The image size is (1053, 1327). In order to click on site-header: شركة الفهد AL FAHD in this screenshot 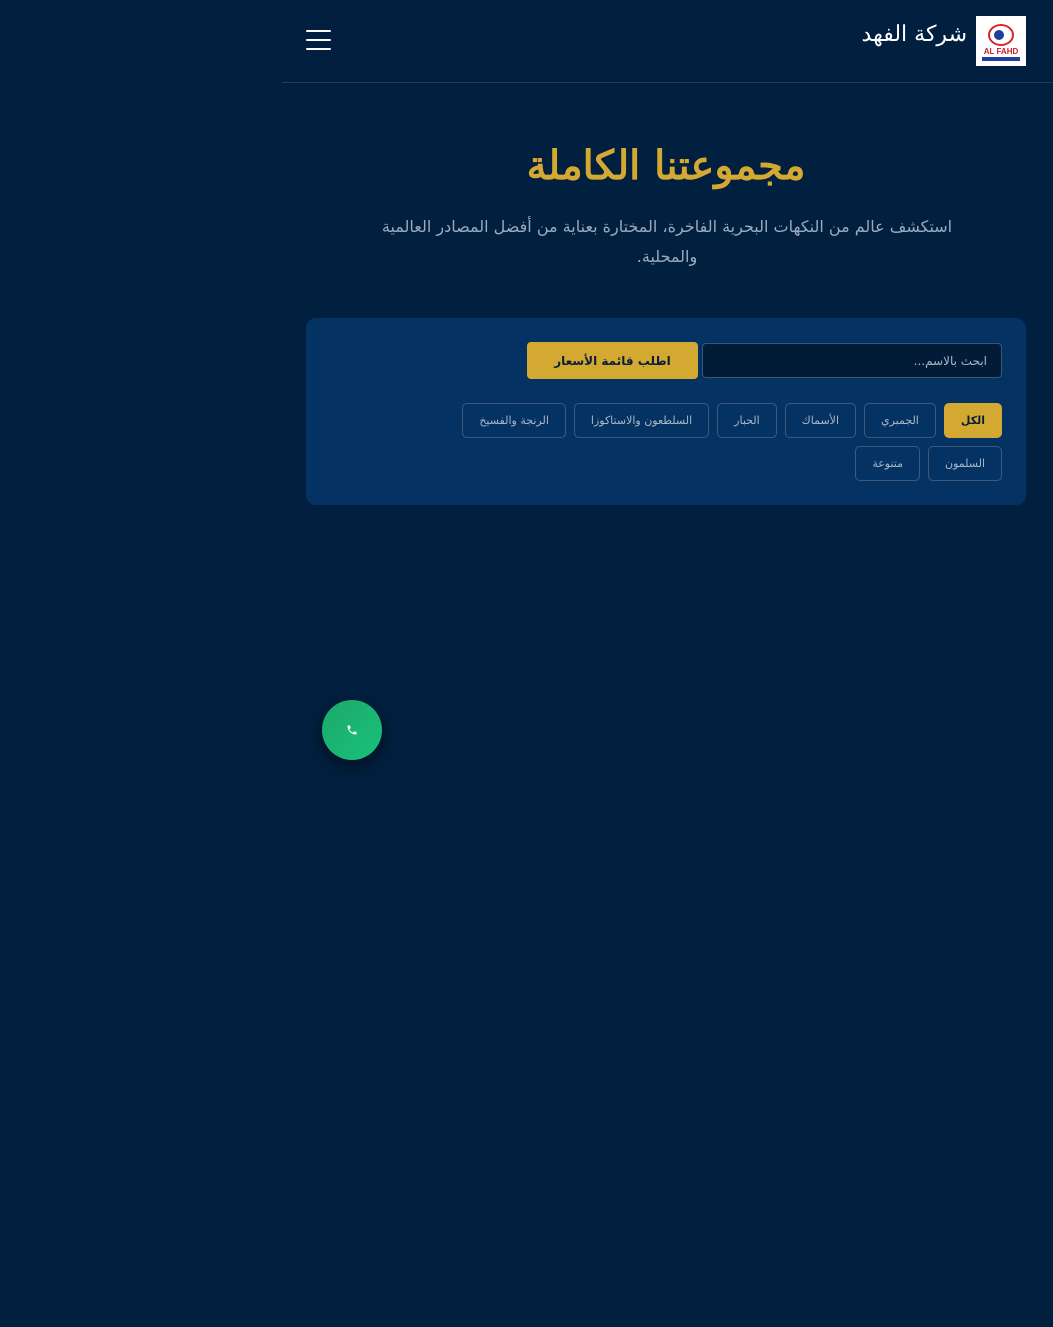, I will do `click(667, 41)`.